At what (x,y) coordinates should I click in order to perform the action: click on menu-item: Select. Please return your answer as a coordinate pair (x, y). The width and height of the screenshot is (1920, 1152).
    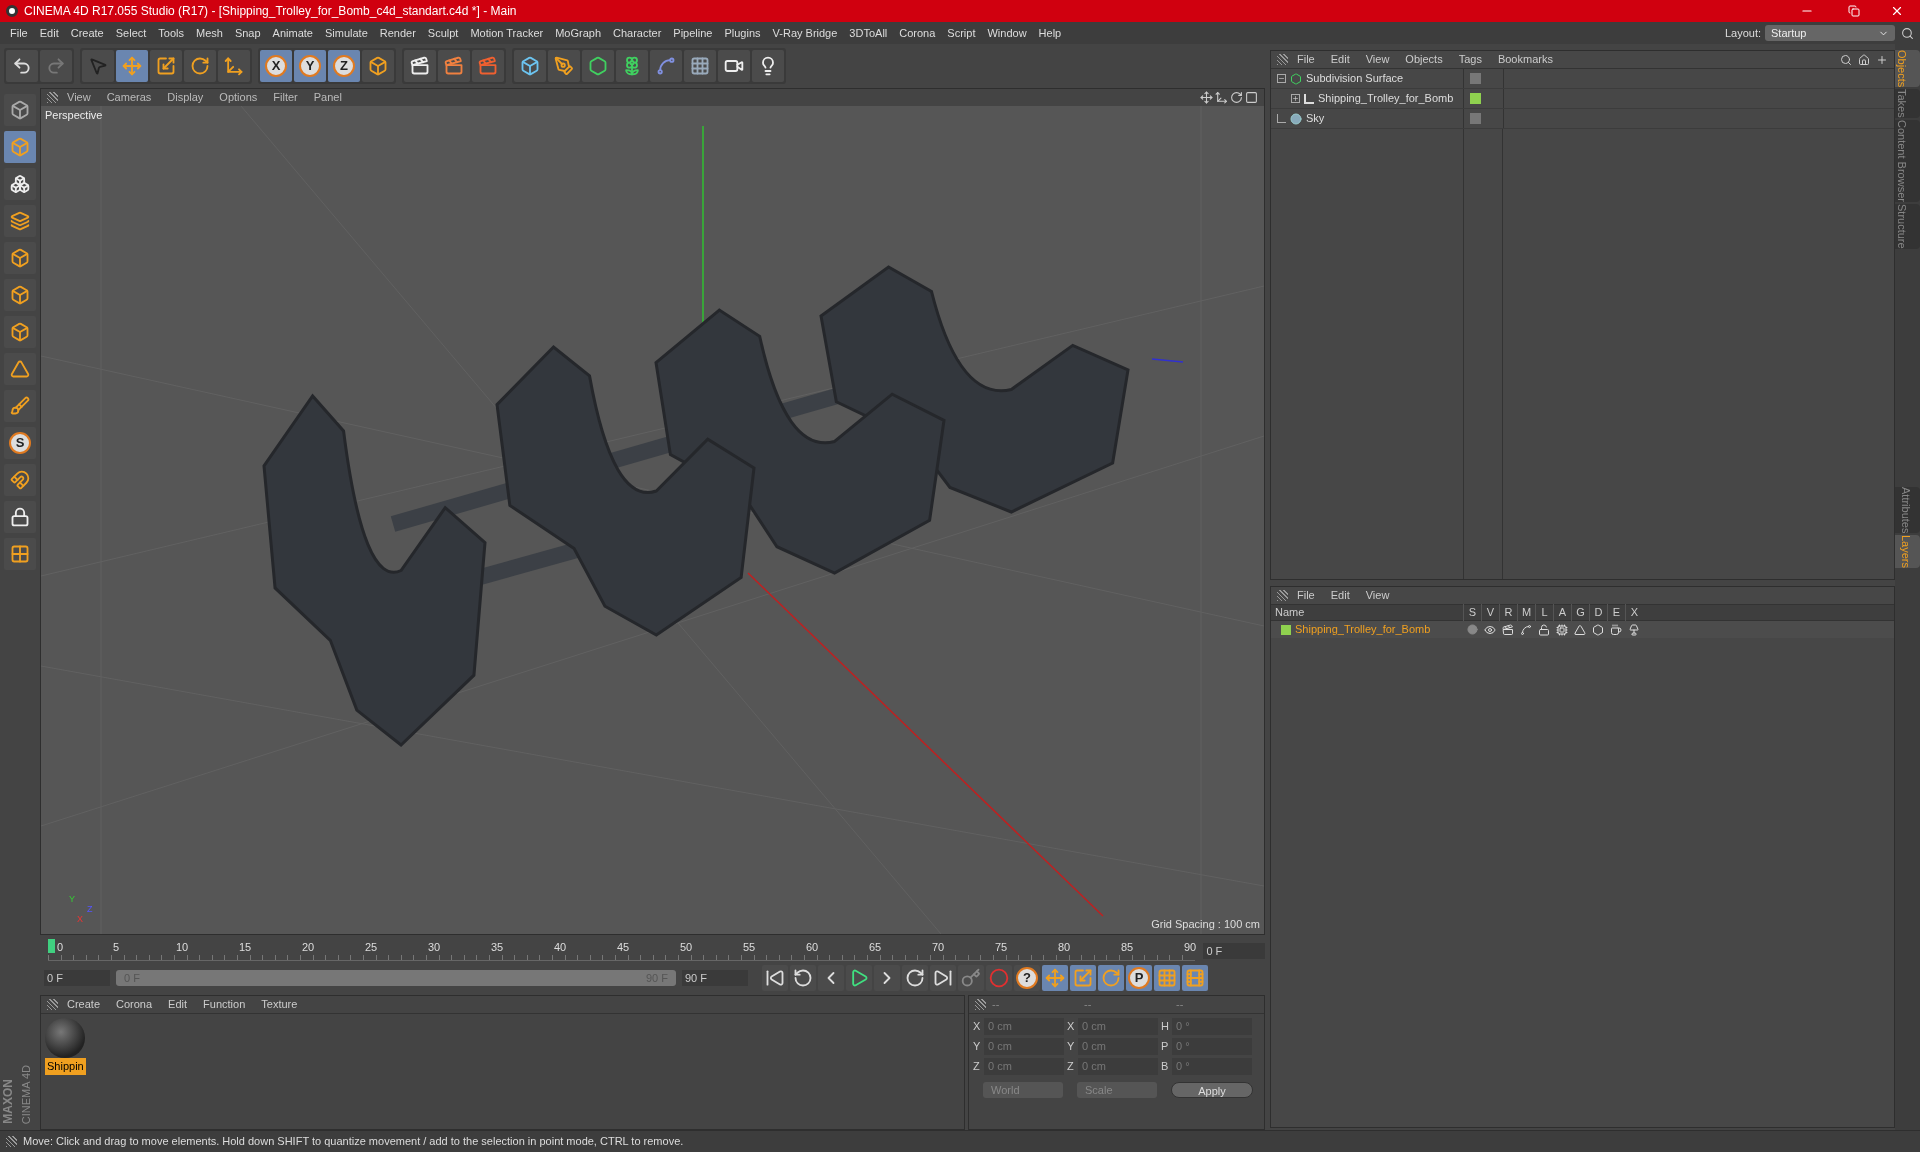
    Looking at the image, I should click on (131, 33).